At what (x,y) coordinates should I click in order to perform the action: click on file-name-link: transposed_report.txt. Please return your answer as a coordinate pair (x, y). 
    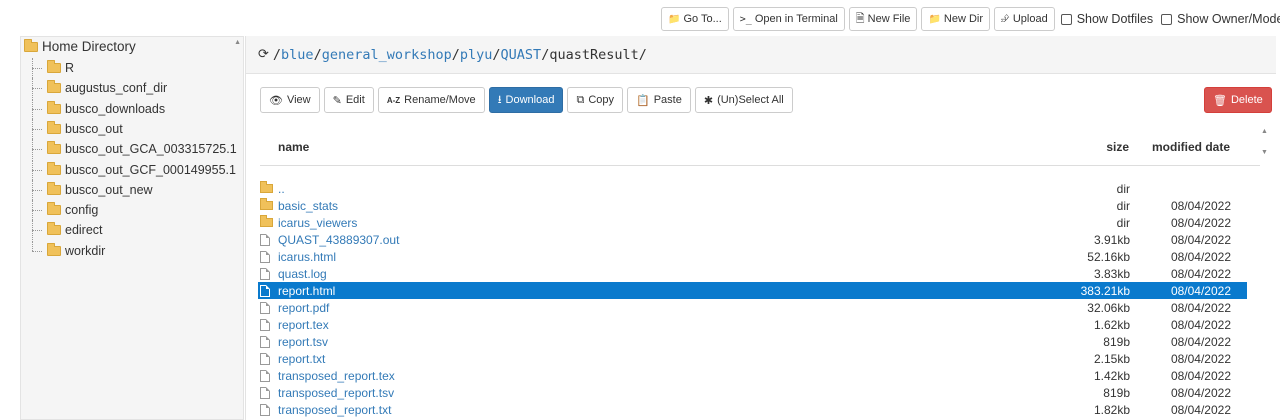
    Looking at the image, I should click on (334, 410).